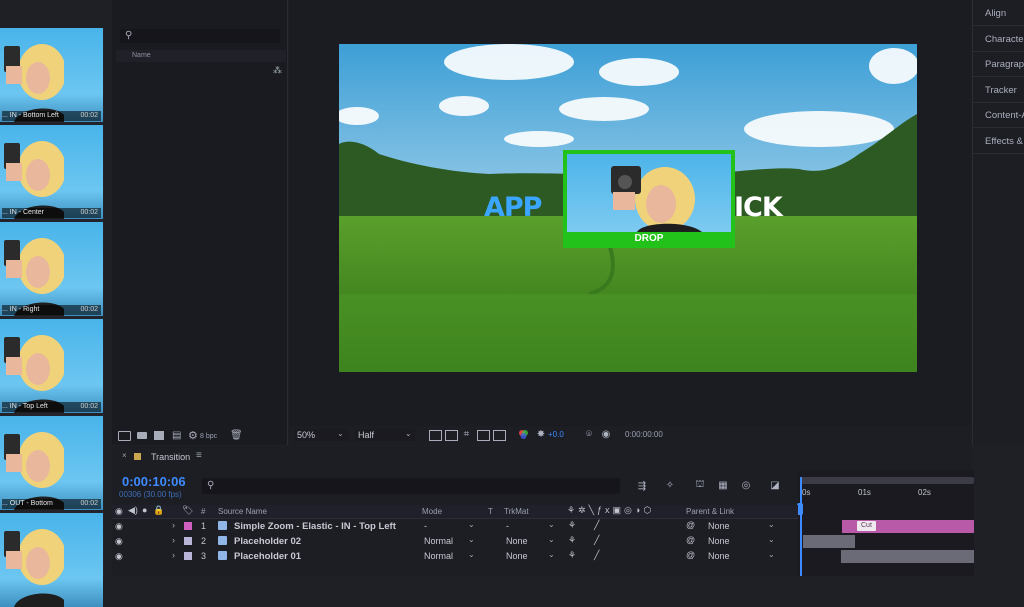 This screenshot has height=607, width=1024. I want to click on panel-tab-4: Content-Aware, so click(998, 116).